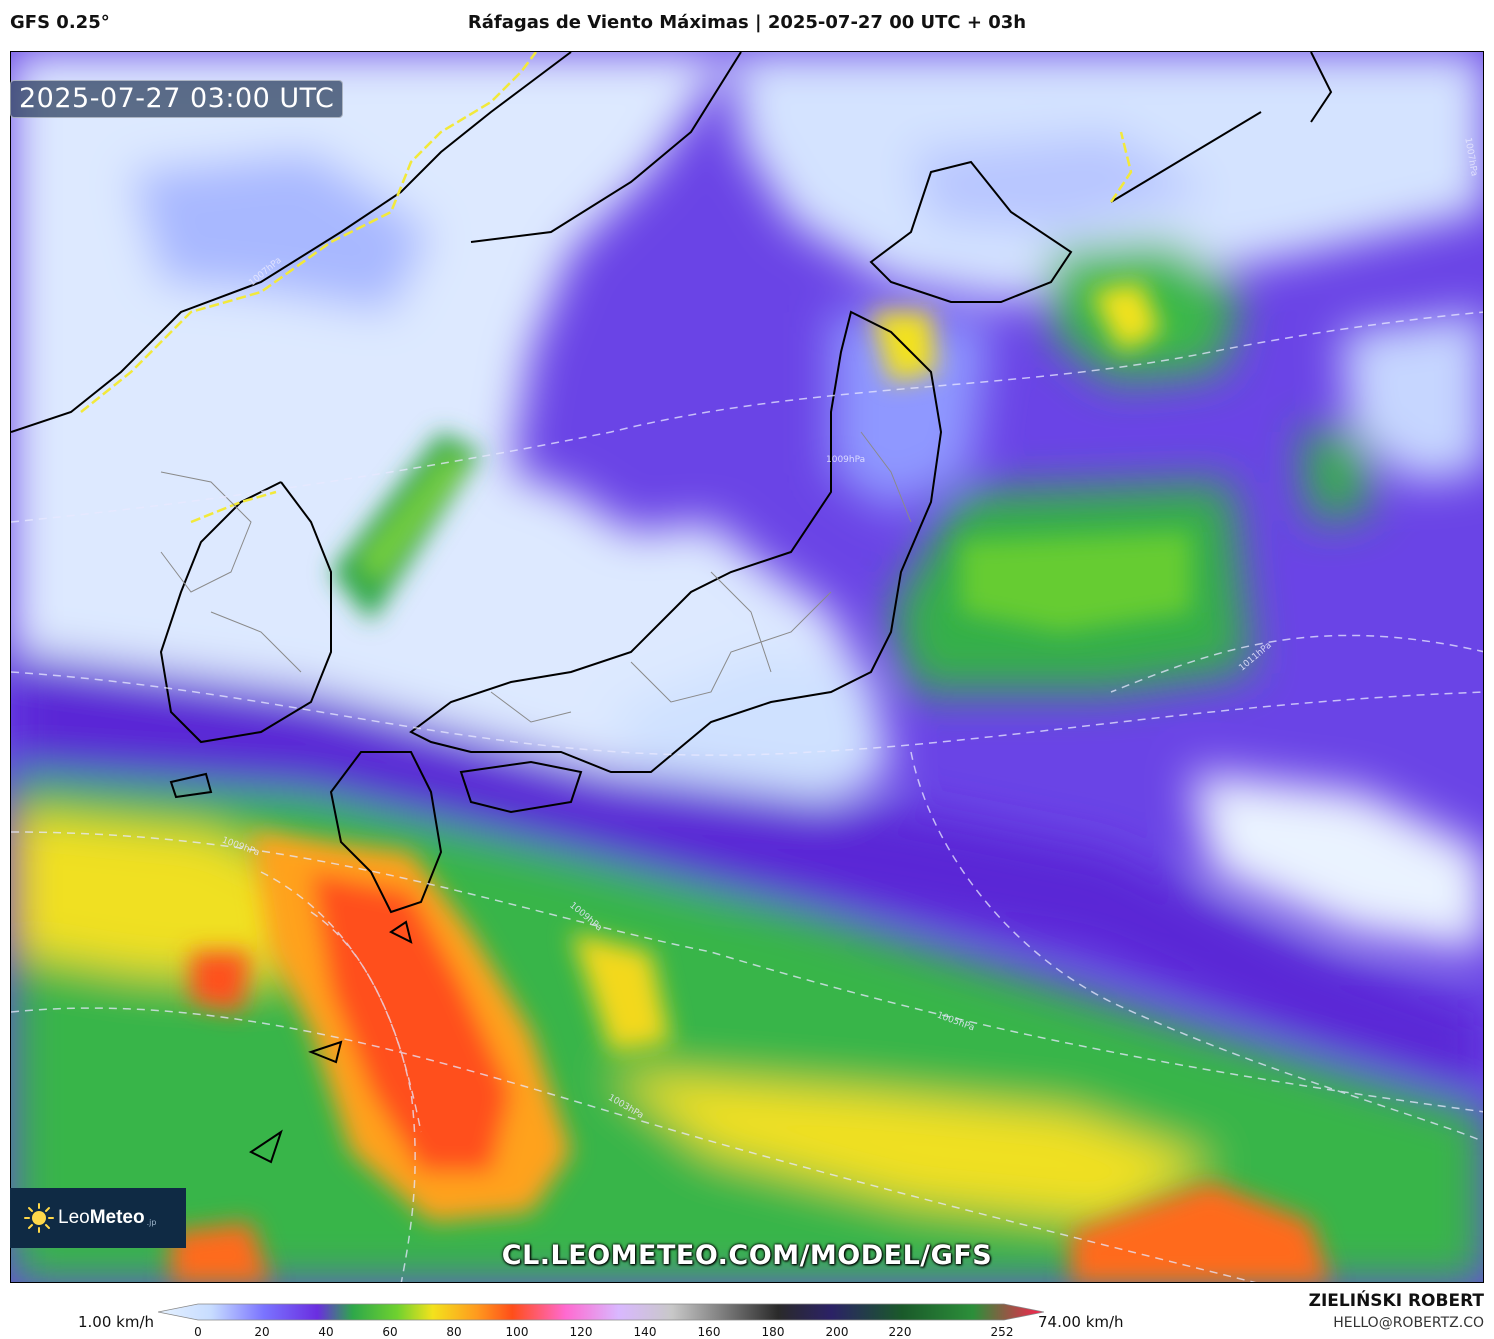  I want to click on legend-tick: 80, so click(454, 1332).